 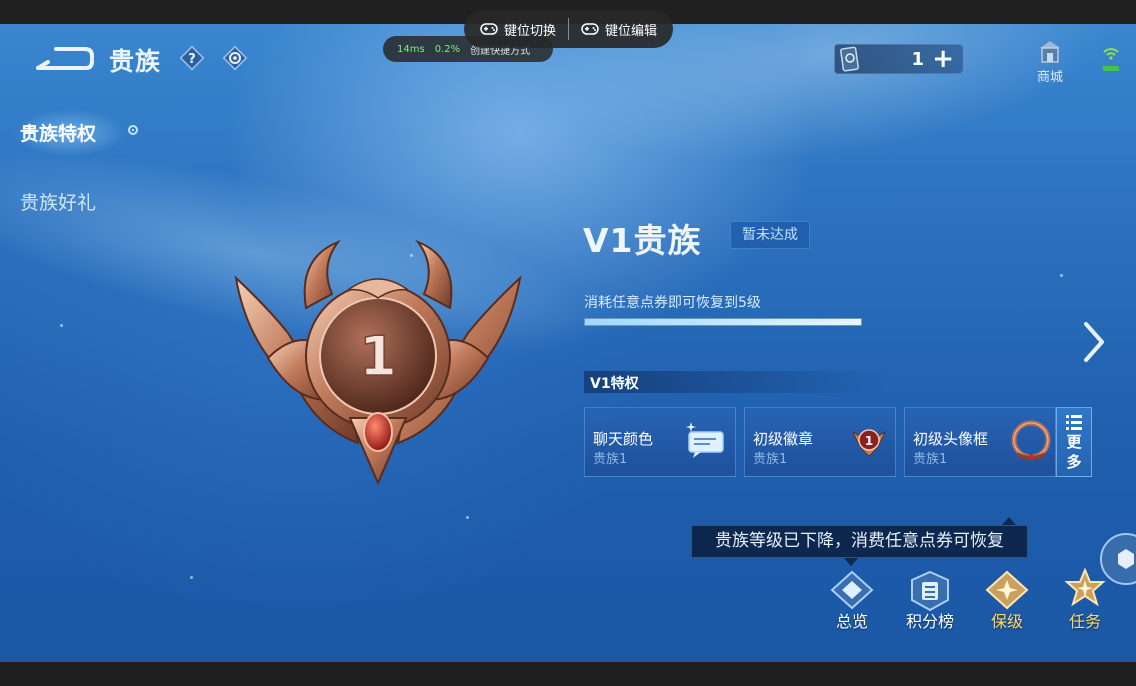 What do you see at coordinates (770, 235) in the screenshot?
I see `status-badge: 暂未达成` at bounding box center [770, 235].